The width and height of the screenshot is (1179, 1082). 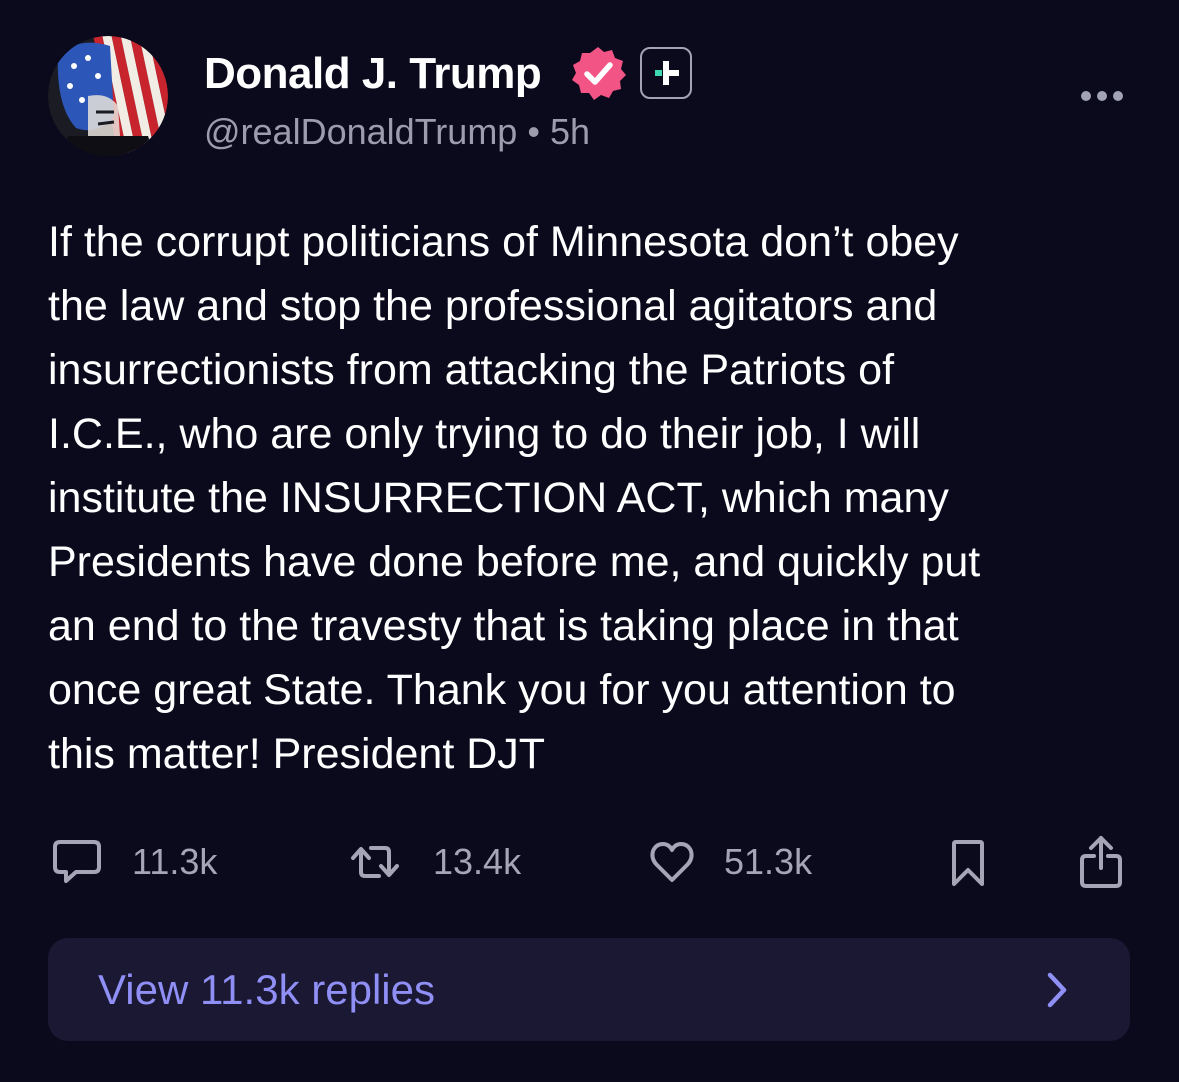 I want to click on handle-row: @realDonaldTrump • 5h, so click(x=397, y=132).